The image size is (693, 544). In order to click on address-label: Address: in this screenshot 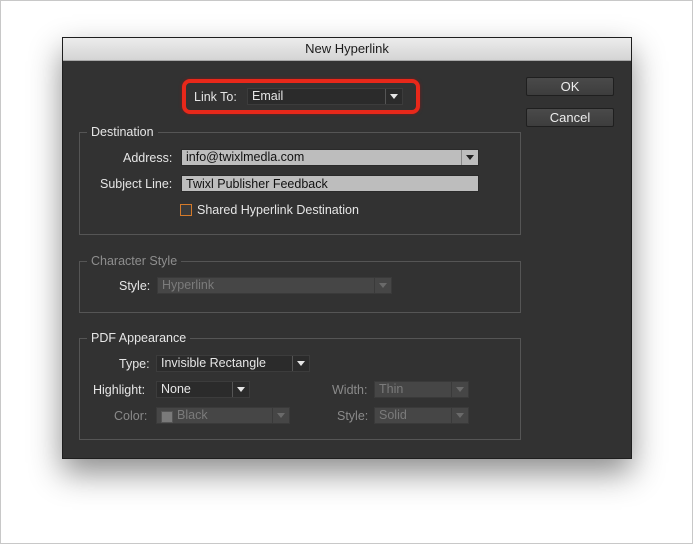, I will do `click(148, 158)`.